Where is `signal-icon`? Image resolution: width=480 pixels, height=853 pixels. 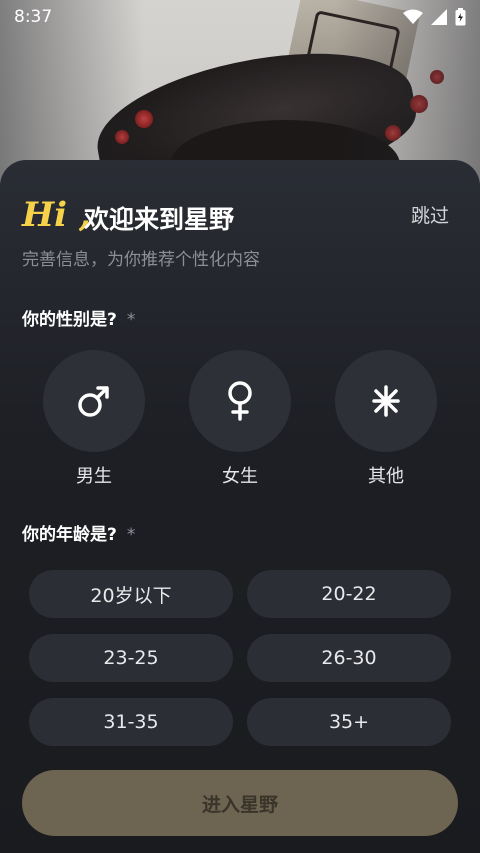 signal-icon is located at coordinates (439, 17).